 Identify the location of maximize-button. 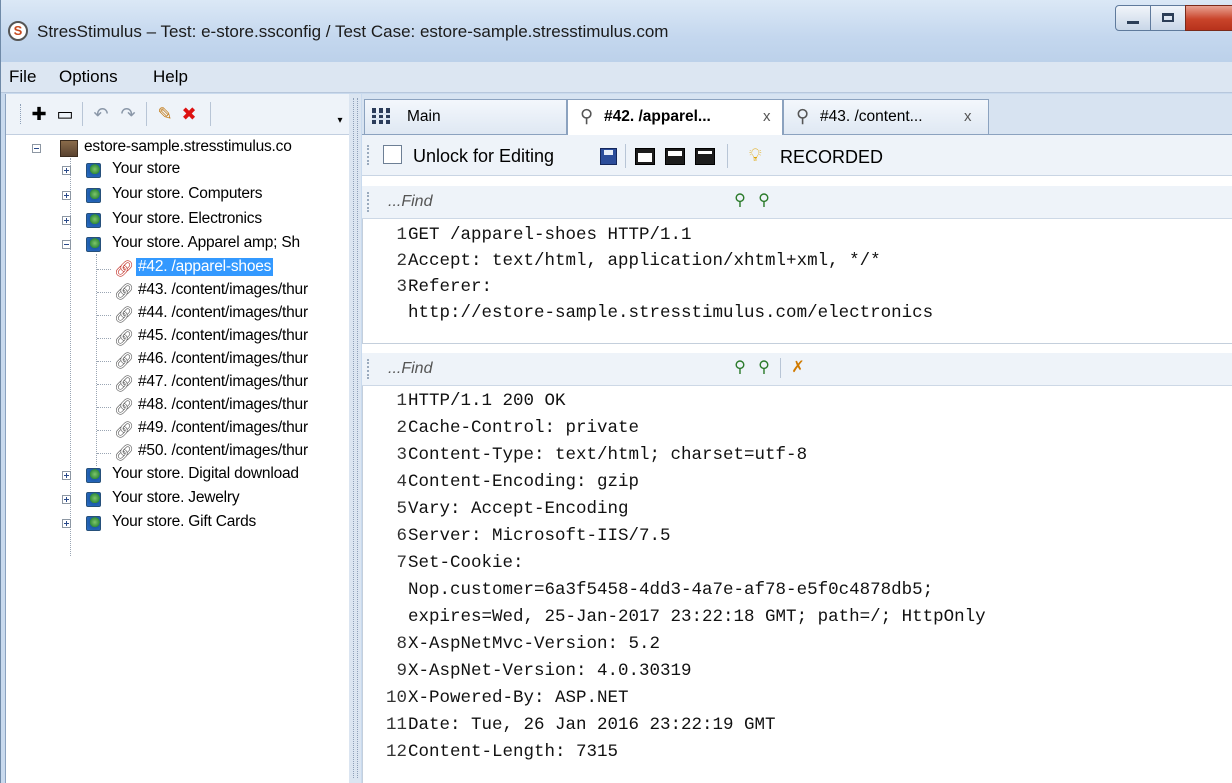
(1168, 18).